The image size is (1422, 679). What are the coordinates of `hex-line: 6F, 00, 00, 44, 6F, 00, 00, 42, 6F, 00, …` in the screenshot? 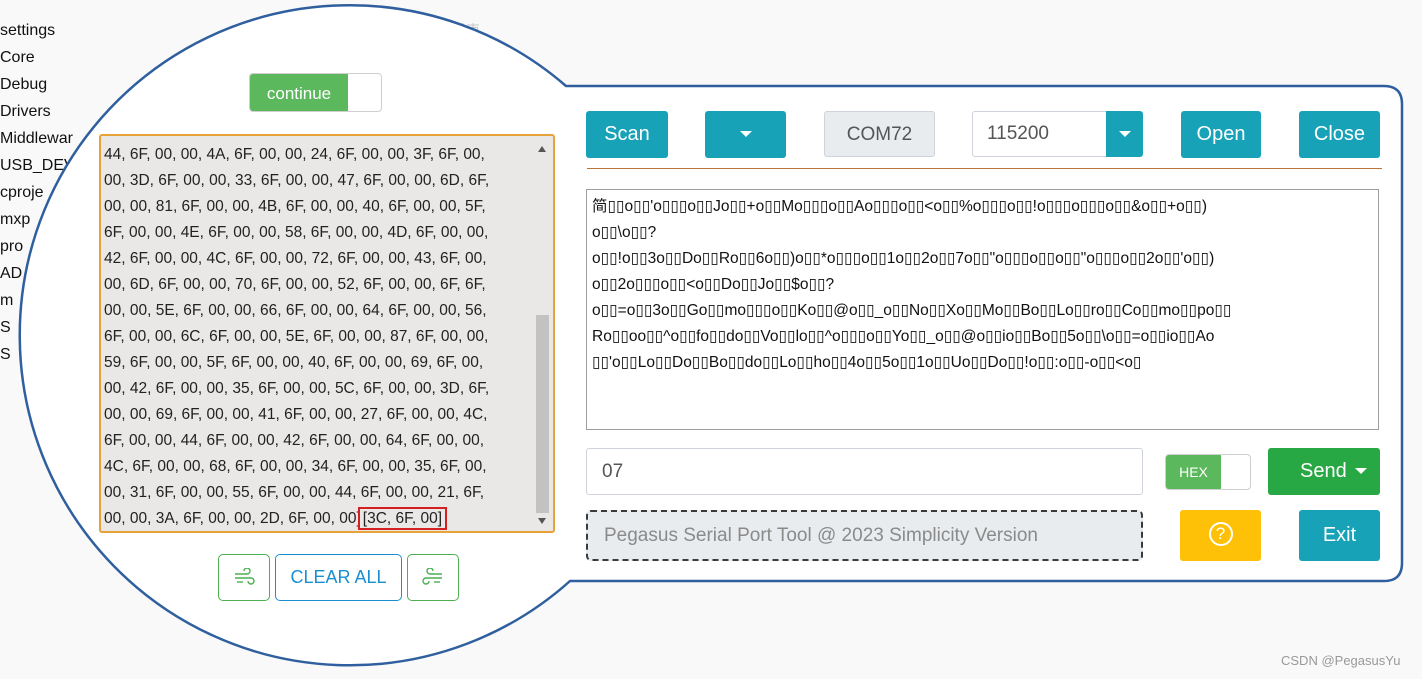 It's located at (294, 440).